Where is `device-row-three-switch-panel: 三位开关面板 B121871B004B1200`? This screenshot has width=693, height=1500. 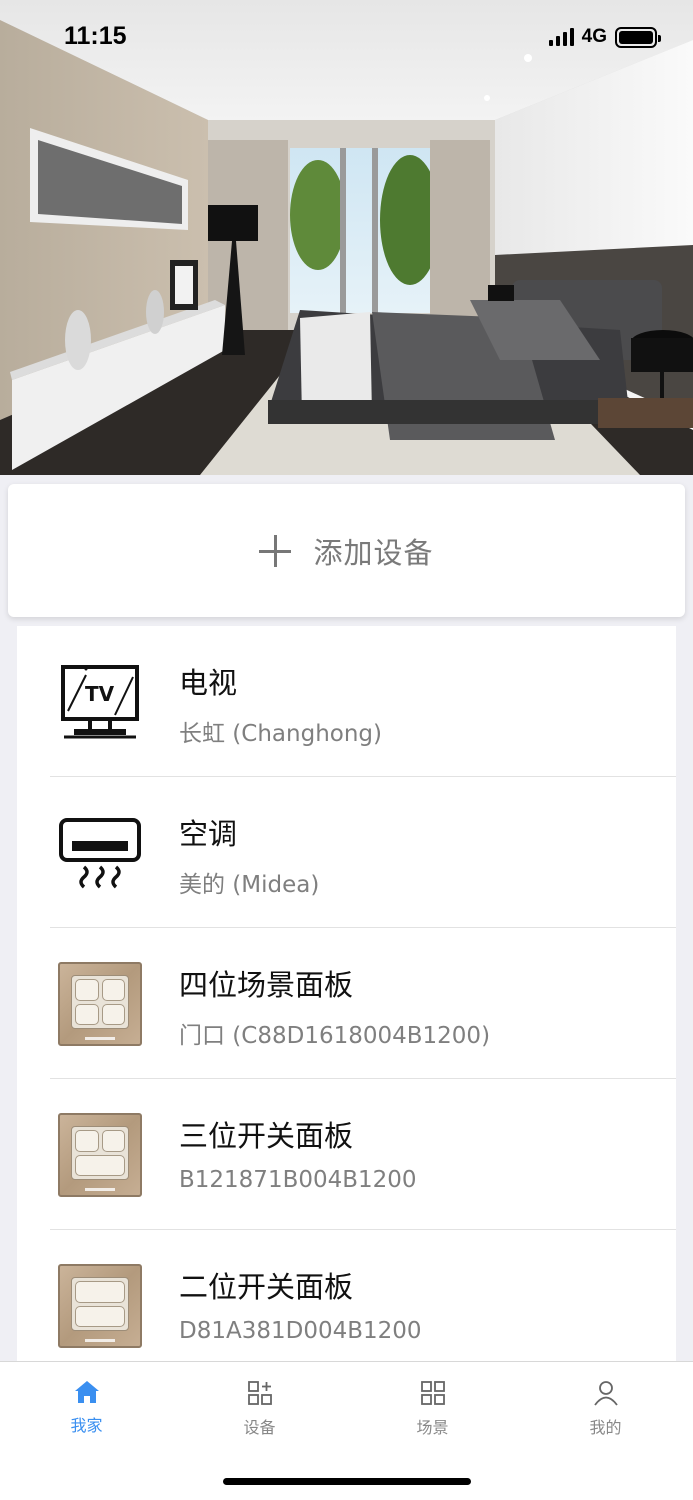
device-row-three-switch-panel: 三位开关面板 B121871B004B1200 is located at coordinates (346, 1154).